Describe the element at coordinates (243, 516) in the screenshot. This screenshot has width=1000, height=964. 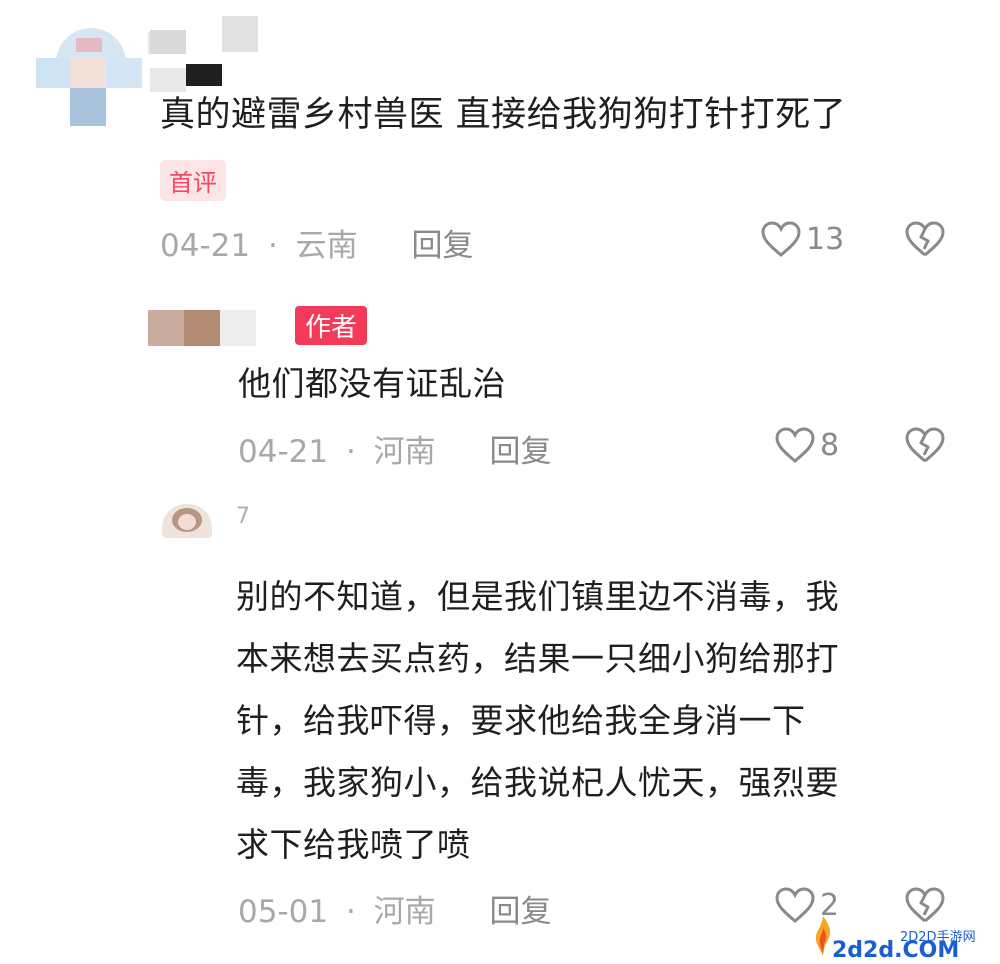
I see `username-fragment: 7` at that location.